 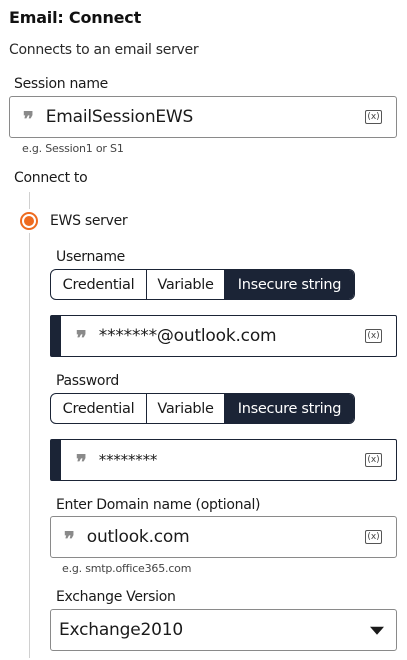 What do you see at coordinates (51, 178) in the screenshot?
I see `connect-to-label: Connect to` at bounding box center [51, 178].